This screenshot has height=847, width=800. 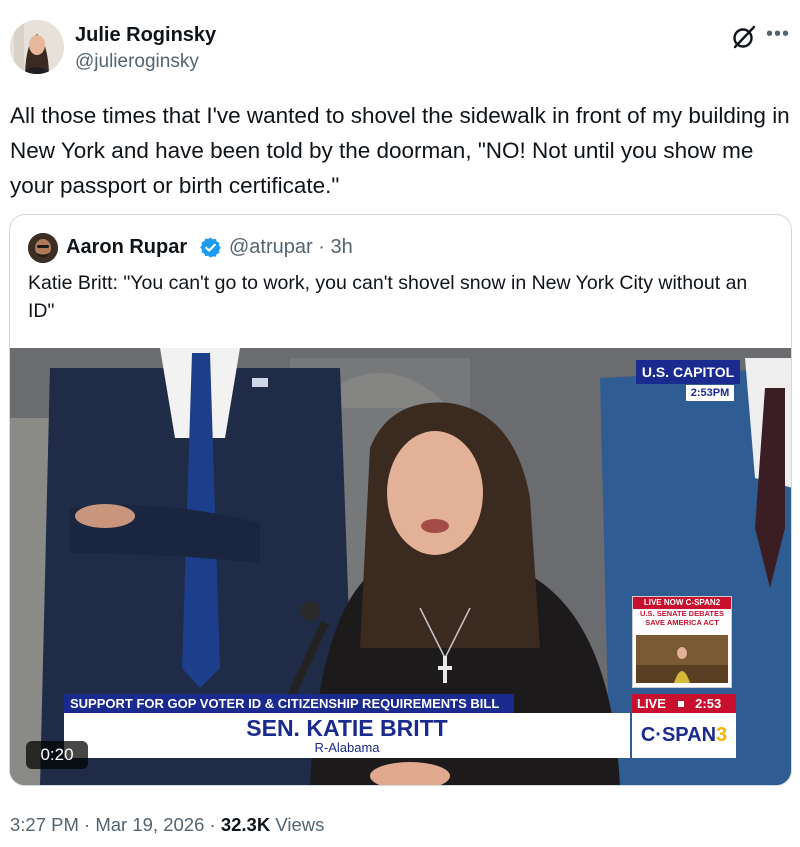 I want to click on views-count: 32.3K, so click(x=245, y=824).